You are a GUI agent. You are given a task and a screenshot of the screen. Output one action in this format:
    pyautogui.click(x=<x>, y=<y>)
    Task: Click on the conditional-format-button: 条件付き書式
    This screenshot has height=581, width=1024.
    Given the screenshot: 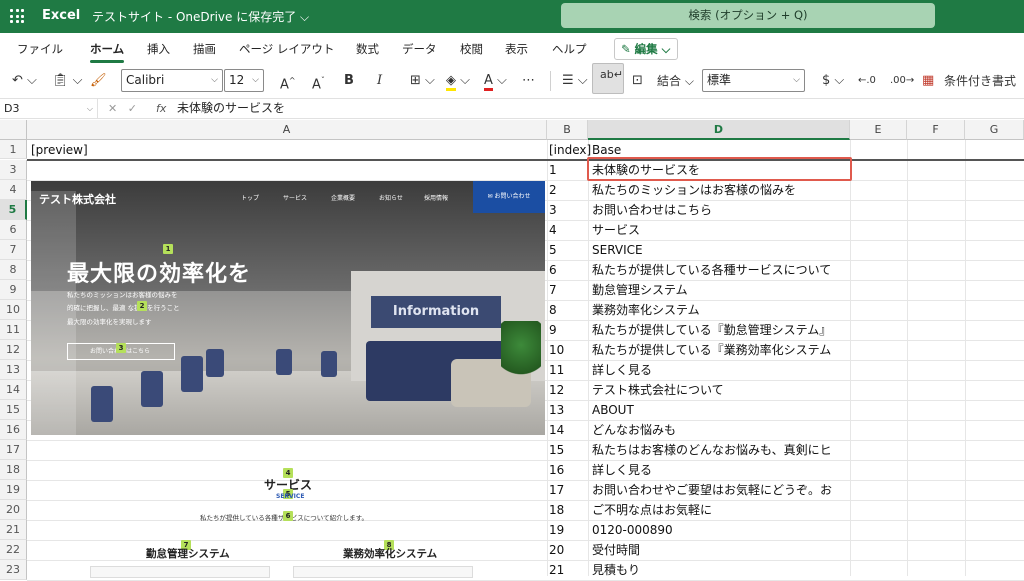 What is the action you would take?
    pyautogui.click(x=980, y=81)
    